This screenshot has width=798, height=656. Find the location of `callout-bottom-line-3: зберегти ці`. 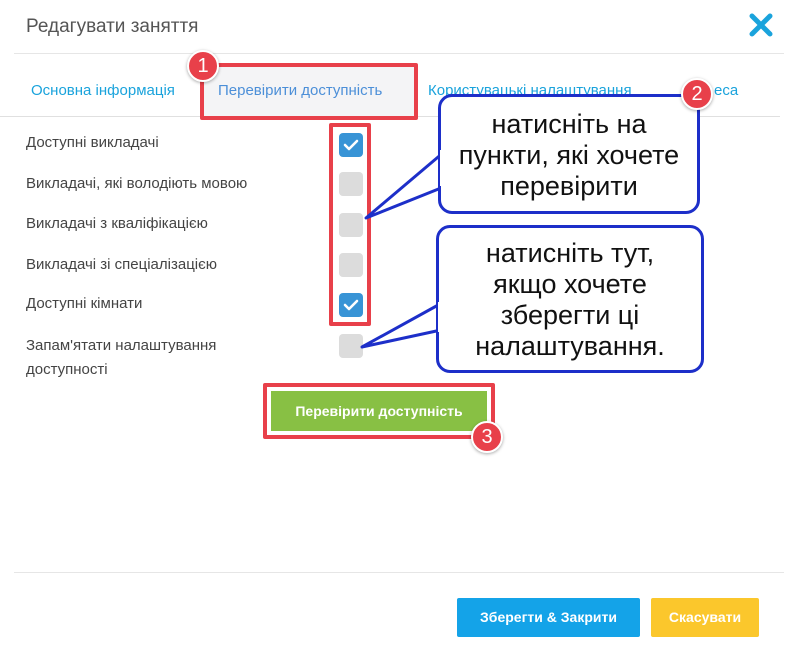

callout-bottom-line-3: зберегти ці is located at coordinates (570, 315).